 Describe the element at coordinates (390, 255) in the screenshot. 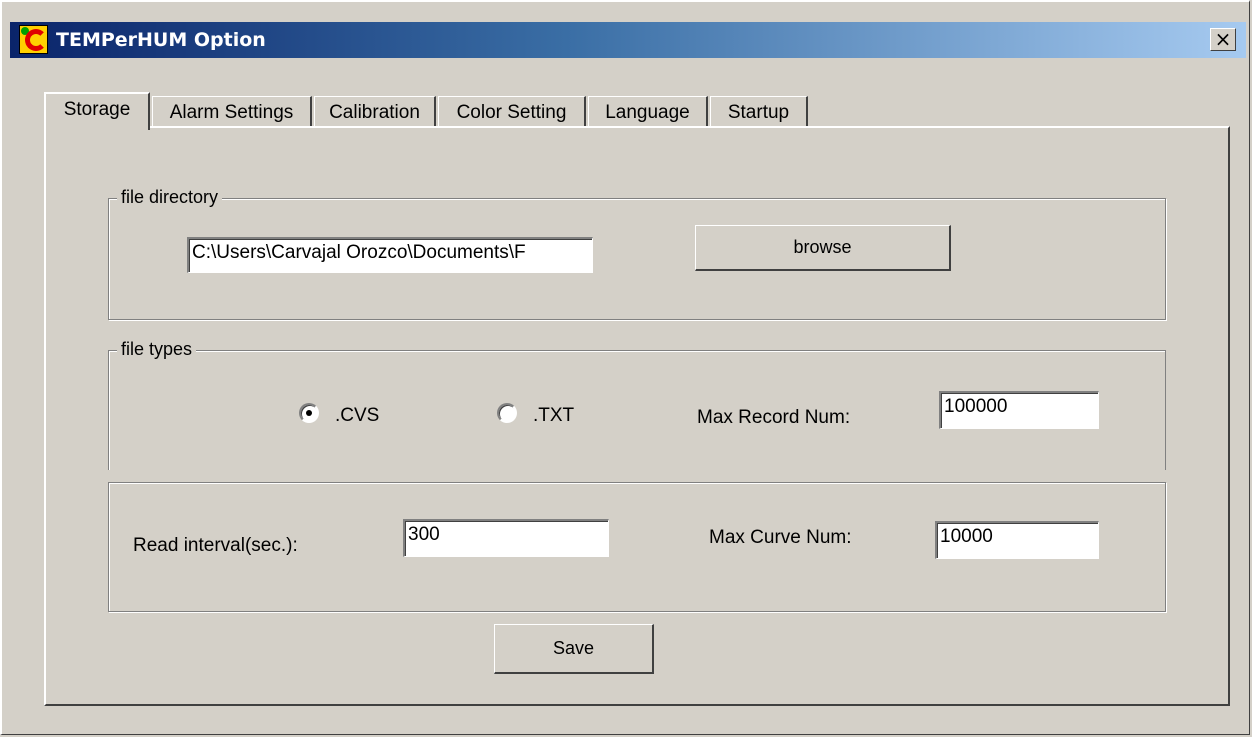

I see `directory-path-input: C:\Users\Carvajal Orozco\Documents\F` at that location.